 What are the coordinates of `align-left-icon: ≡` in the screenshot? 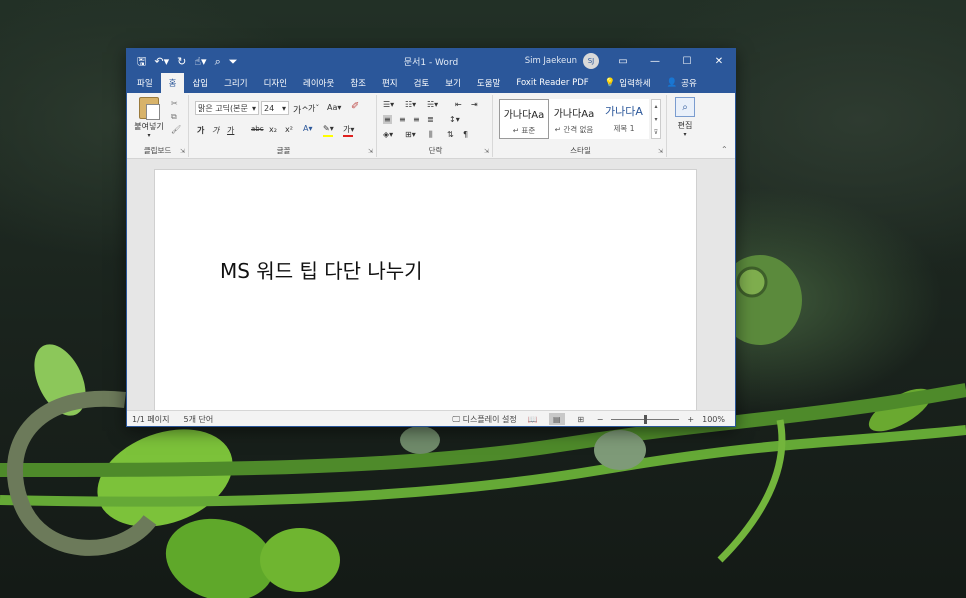 It's located at (387, 119).